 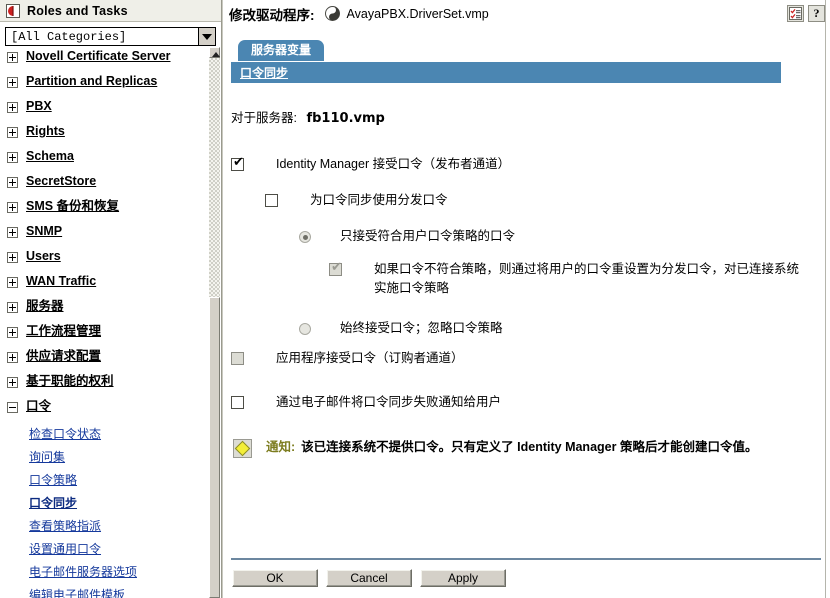 I want to click on sidebar-category-label: 供应请求配置, so click(x=63, y=356).